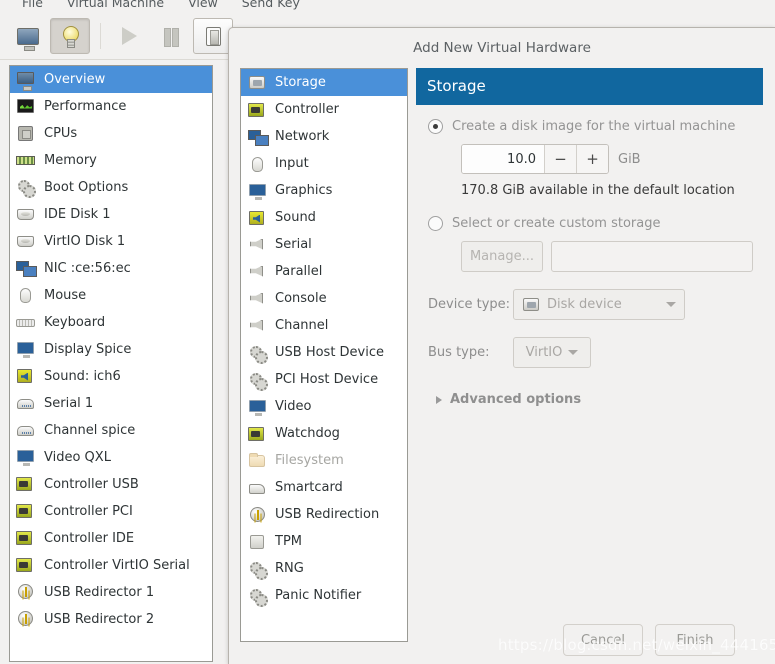  Describe the element at coordinates (111, 295) in the screenshot. I see `hardware-list-item: Mouse` at that location.